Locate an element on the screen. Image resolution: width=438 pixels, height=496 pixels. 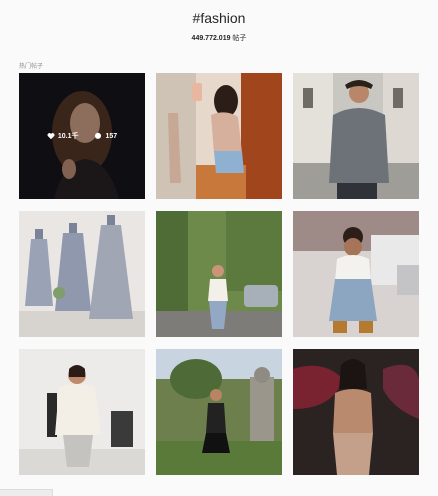
likes-count: 10.1千 is located at coordinates (68, 136).